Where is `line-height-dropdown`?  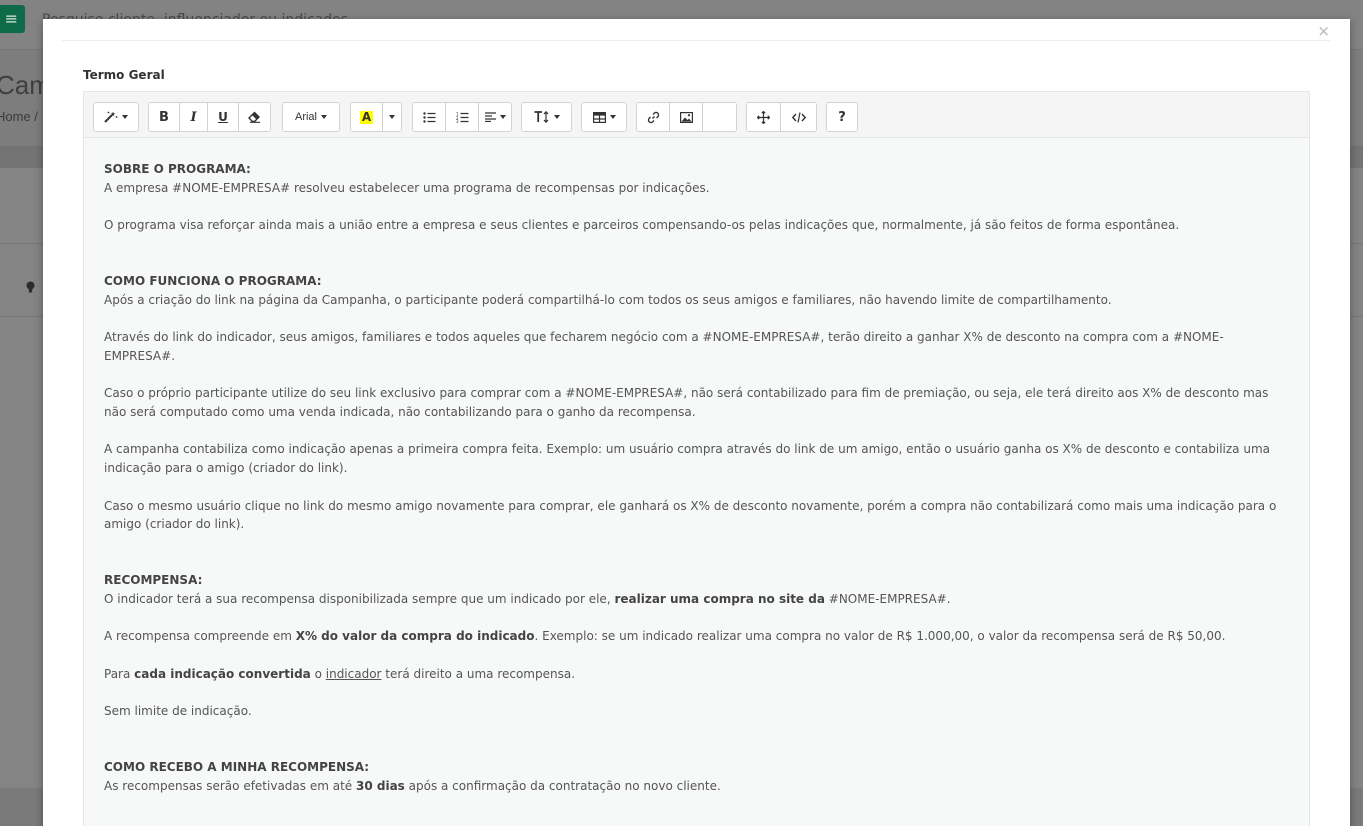 line-height-dropdown is located at coordinates (546, 117).